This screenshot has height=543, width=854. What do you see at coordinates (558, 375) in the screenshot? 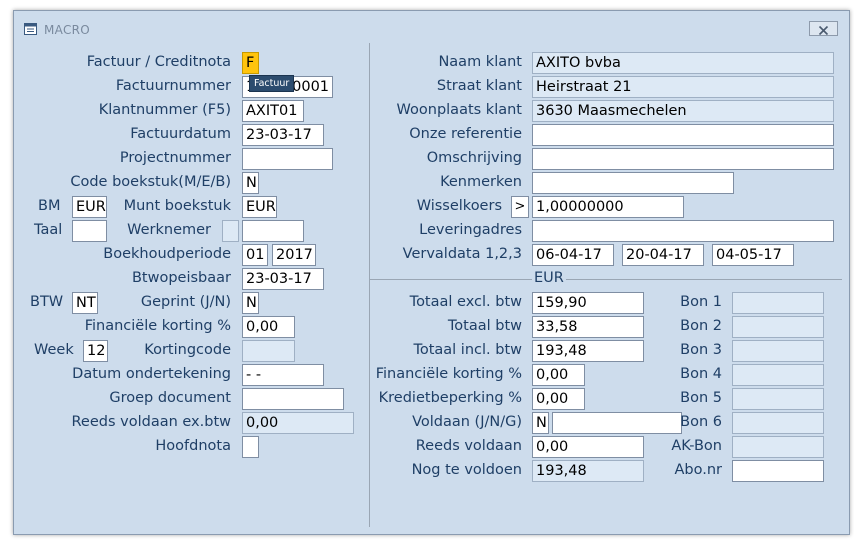
I see `totals-financiele-korting-field: 0,00` at bounding box center [558, 375].